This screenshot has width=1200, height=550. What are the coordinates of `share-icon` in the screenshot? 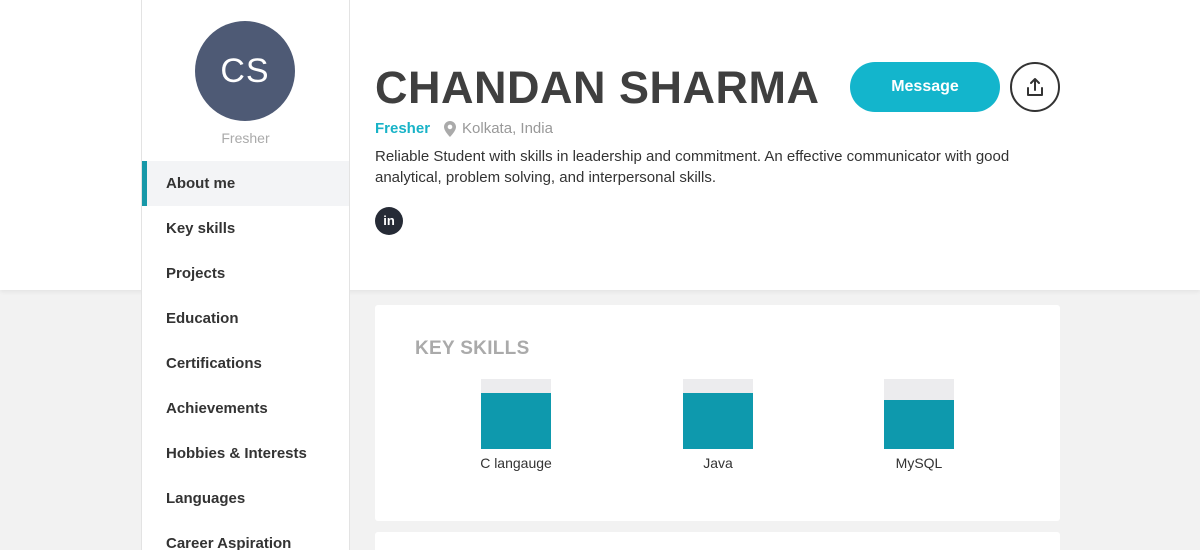 It's located at (1035, 87).